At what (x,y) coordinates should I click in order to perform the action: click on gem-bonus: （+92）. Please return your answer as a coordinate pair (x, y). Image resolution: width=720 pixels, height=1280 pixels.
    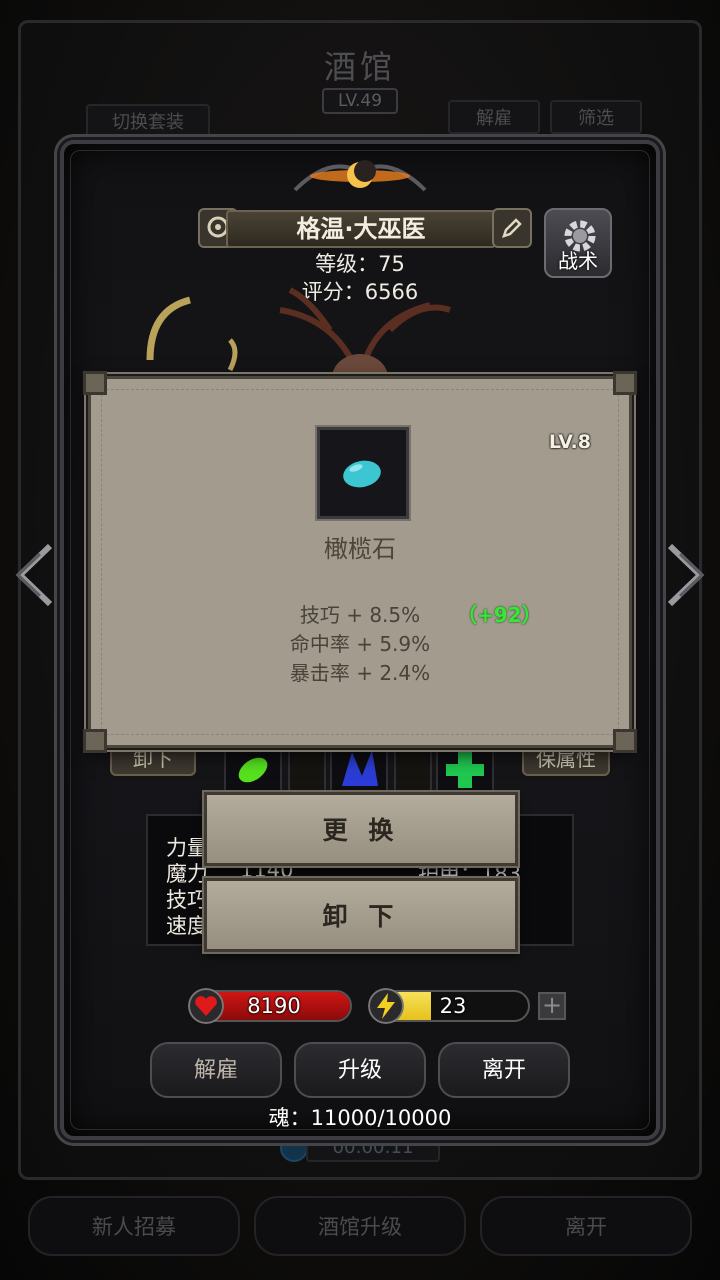
    Looking at the image, I should click on (499, 615).